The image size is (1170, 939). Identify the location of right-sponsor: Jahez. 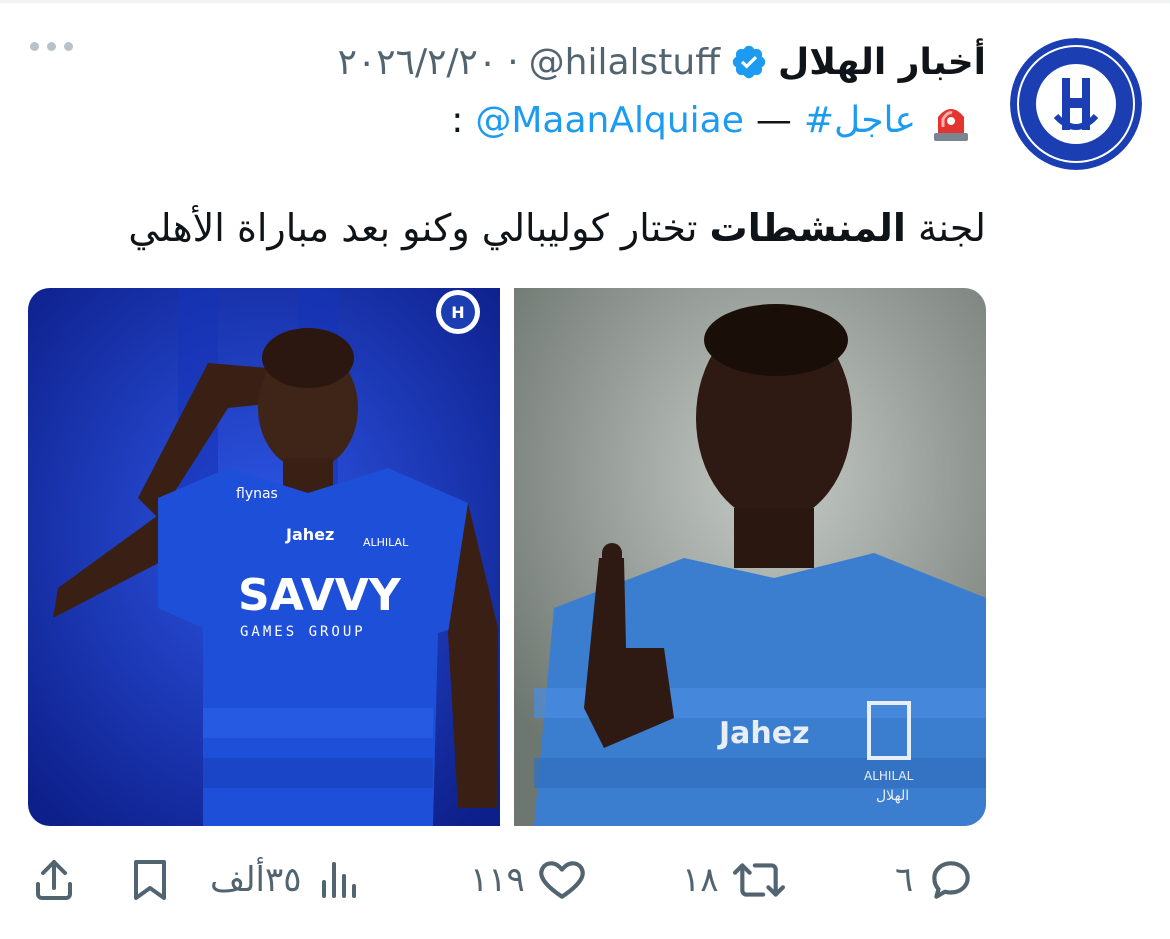
(763, 733).